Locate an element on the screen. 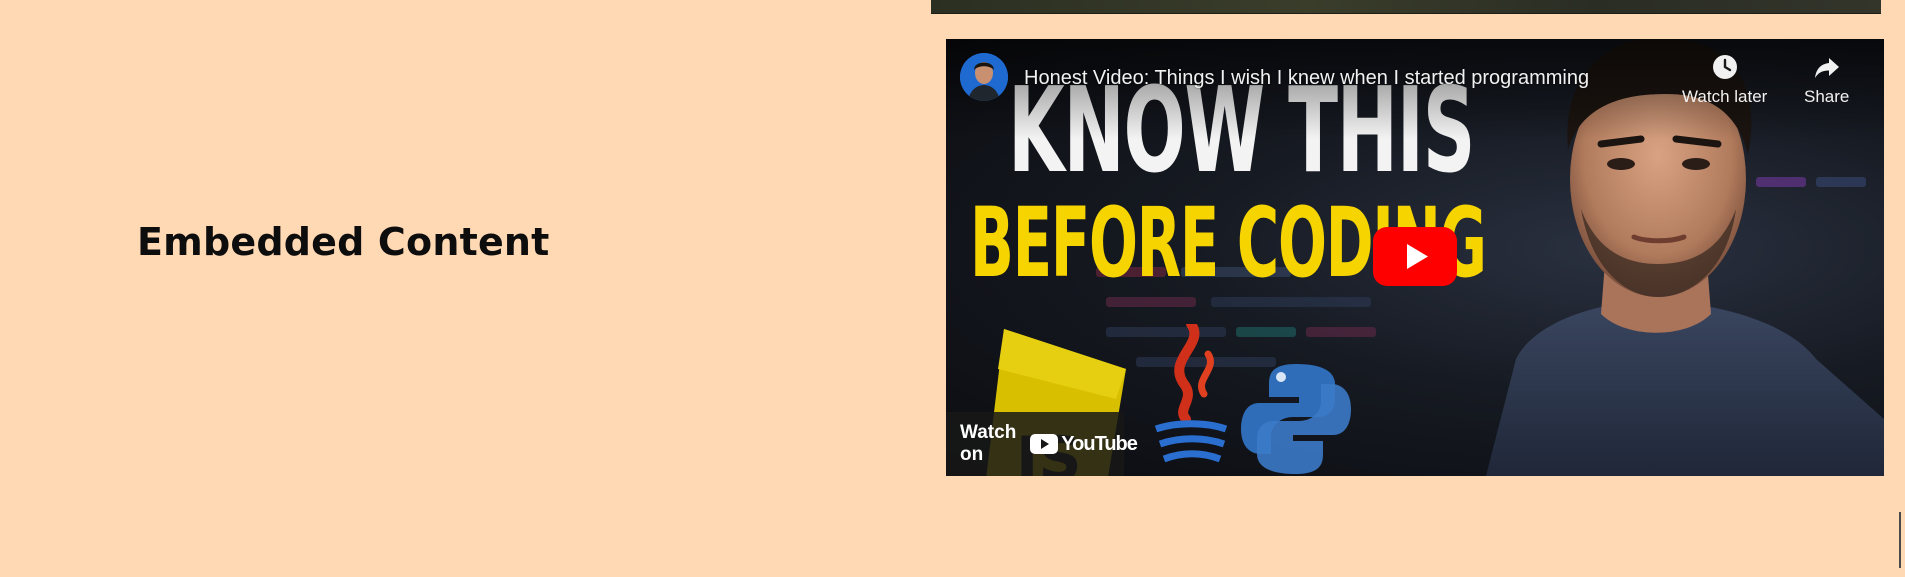 The height and width of the screenshot is (577, 1905). youtube-logo-icon is located at coordinates (1044, 444).